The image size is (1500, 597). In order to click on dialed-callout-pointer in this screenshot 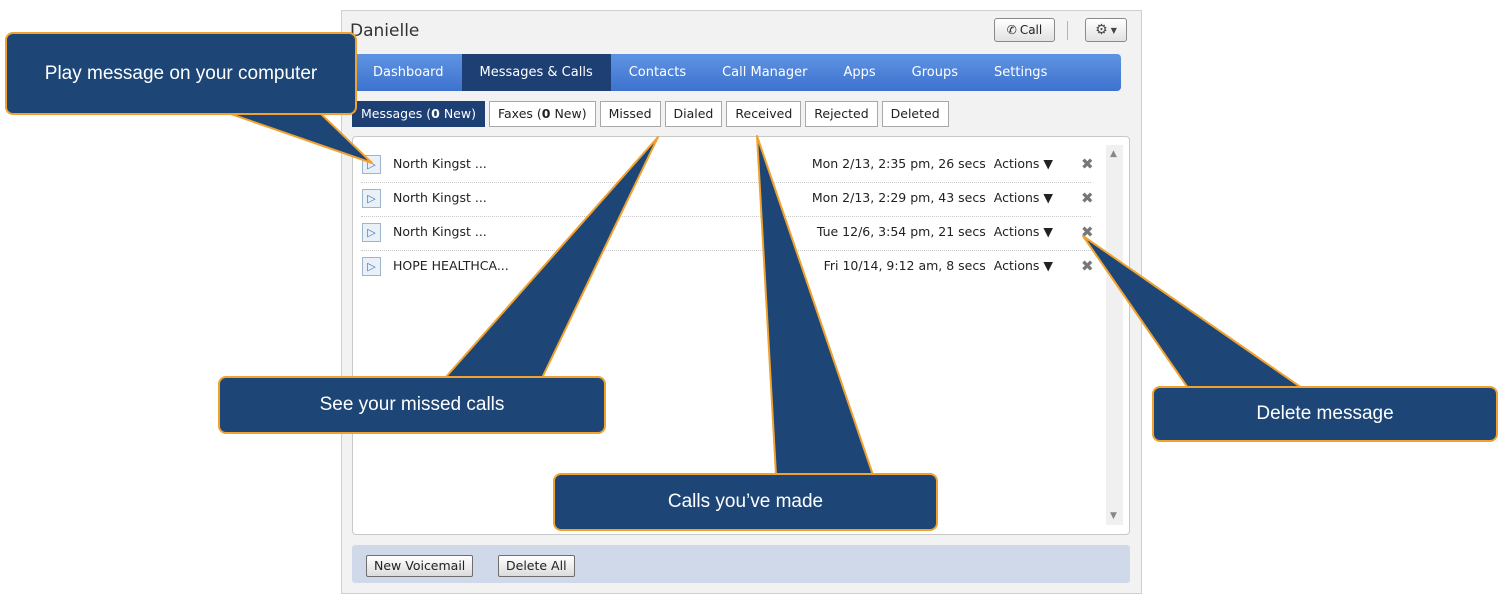, I will do `click(815, 305)`.